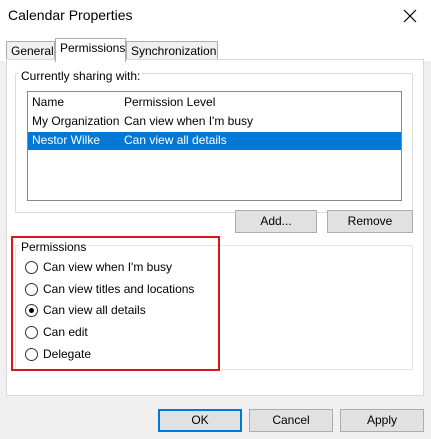 The height and width of the screenshot is (439, 431). What do you see at coordinates (382, 420) in the screenshot?
I see `apply-button: Apply` at bounding box center [382, 420].